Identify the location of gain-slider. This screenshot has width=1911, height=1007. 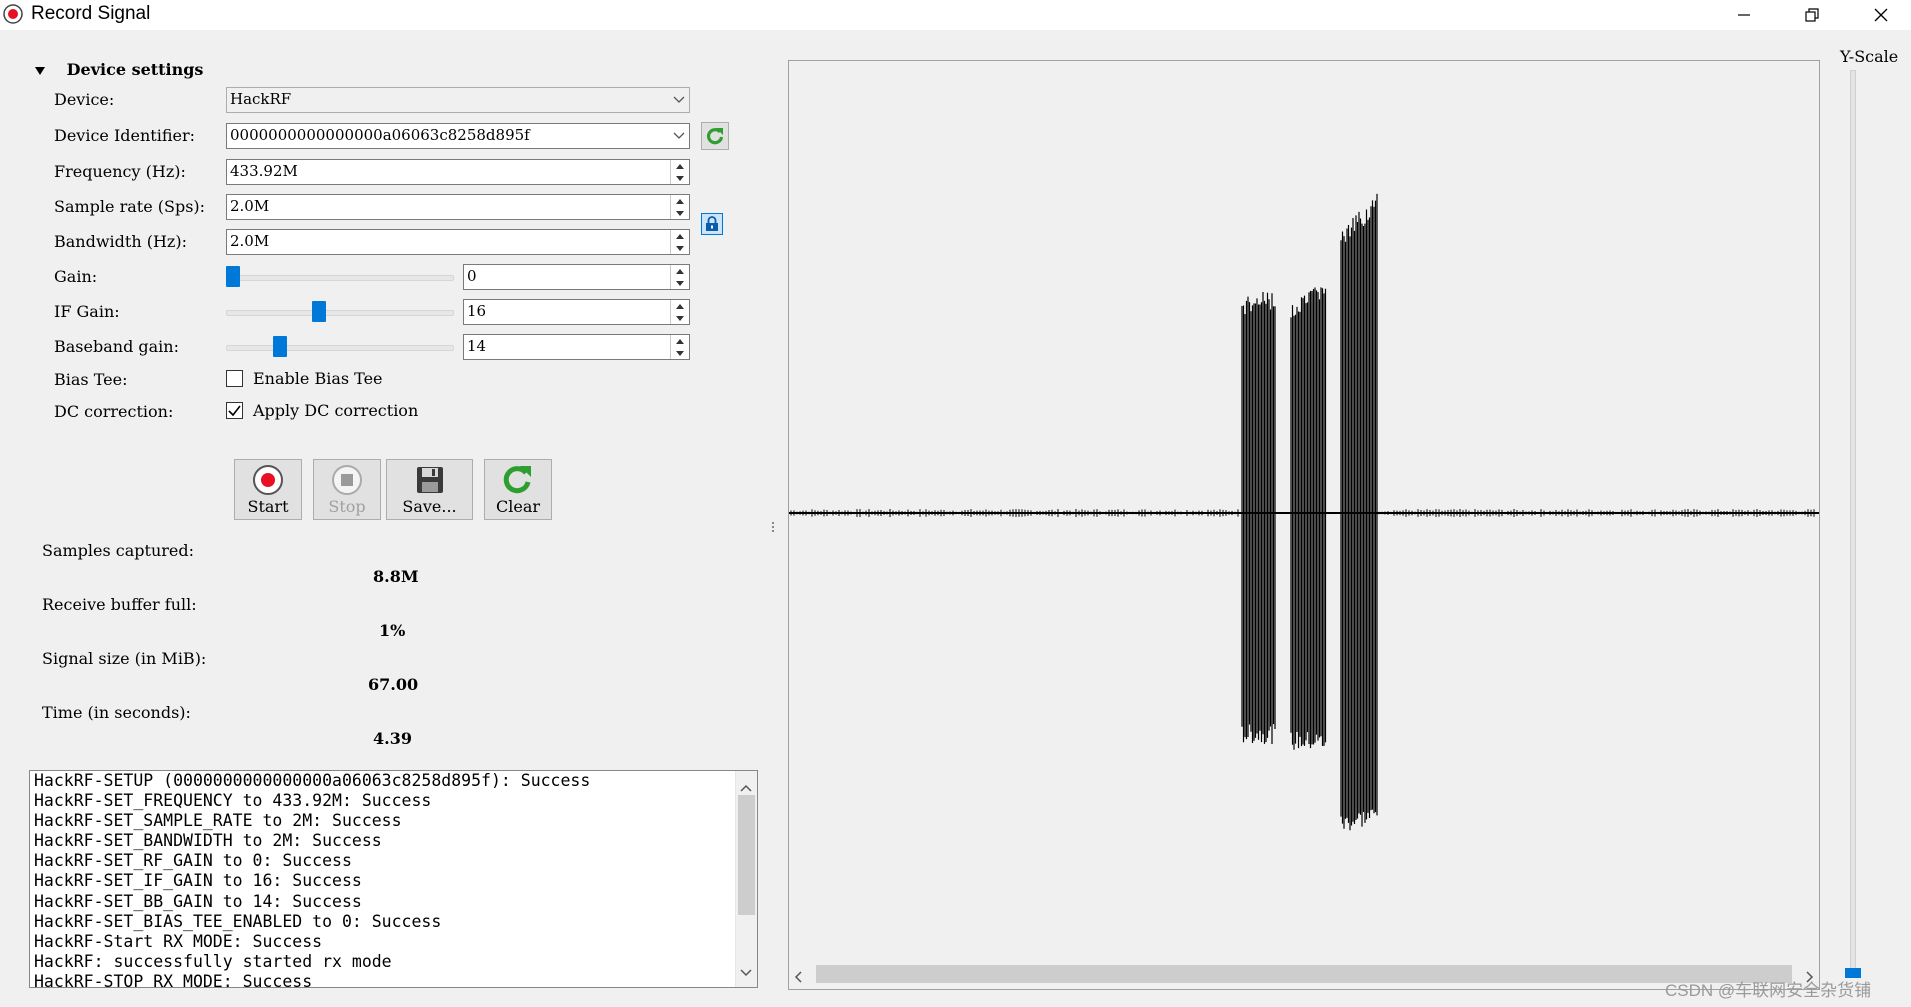
(340, 277).